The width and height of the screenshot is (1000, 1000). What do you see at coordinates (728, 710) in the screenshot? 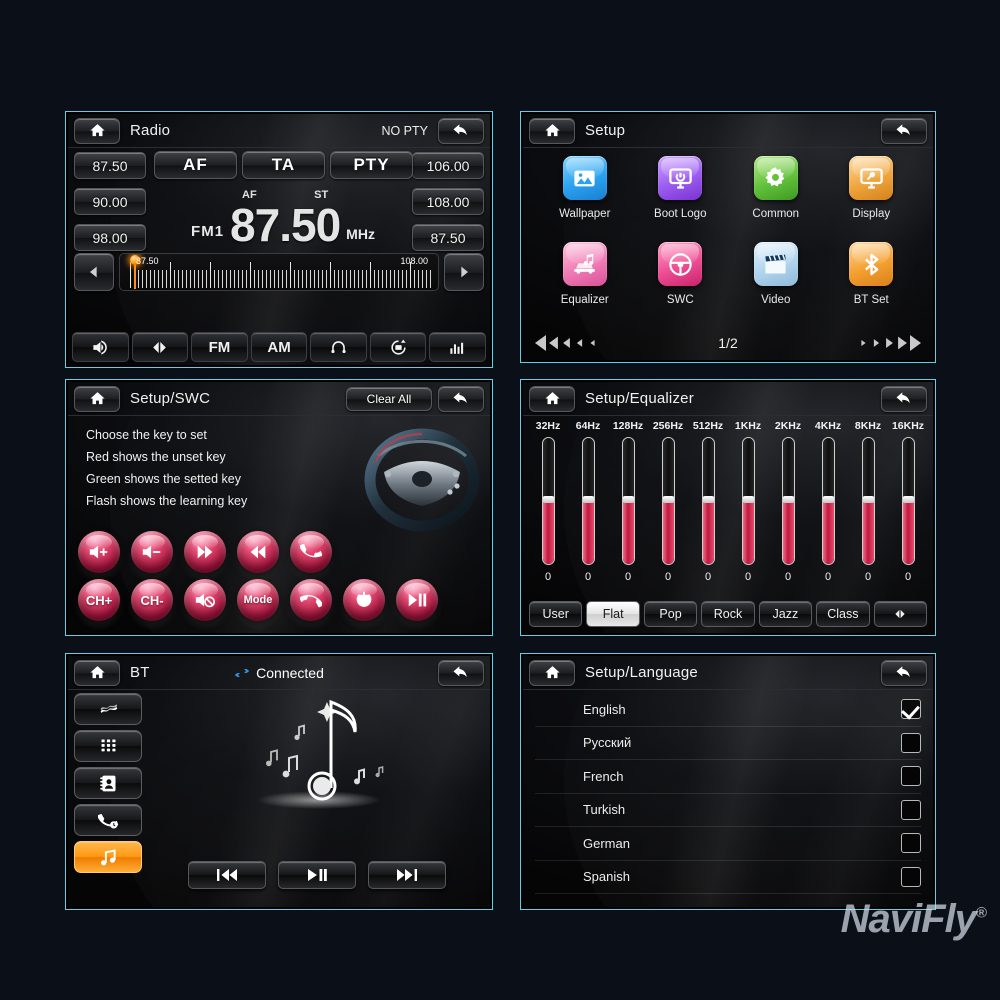
I see `language-row: English` at bounding box center [728, 710].